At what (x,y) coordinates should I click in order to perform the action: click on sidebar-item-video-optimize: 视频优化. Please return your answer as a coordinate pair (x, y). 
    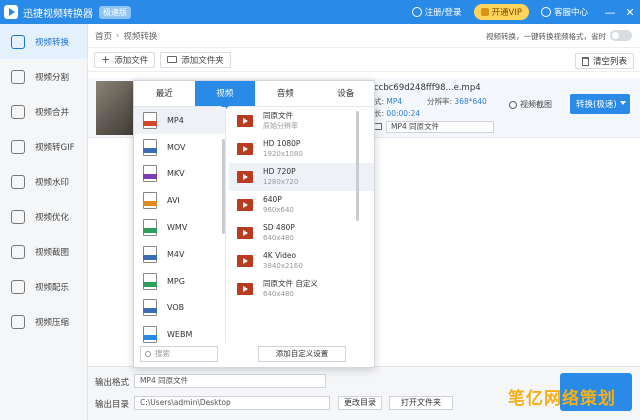
    Looking at the image, I should click on (43, 216).